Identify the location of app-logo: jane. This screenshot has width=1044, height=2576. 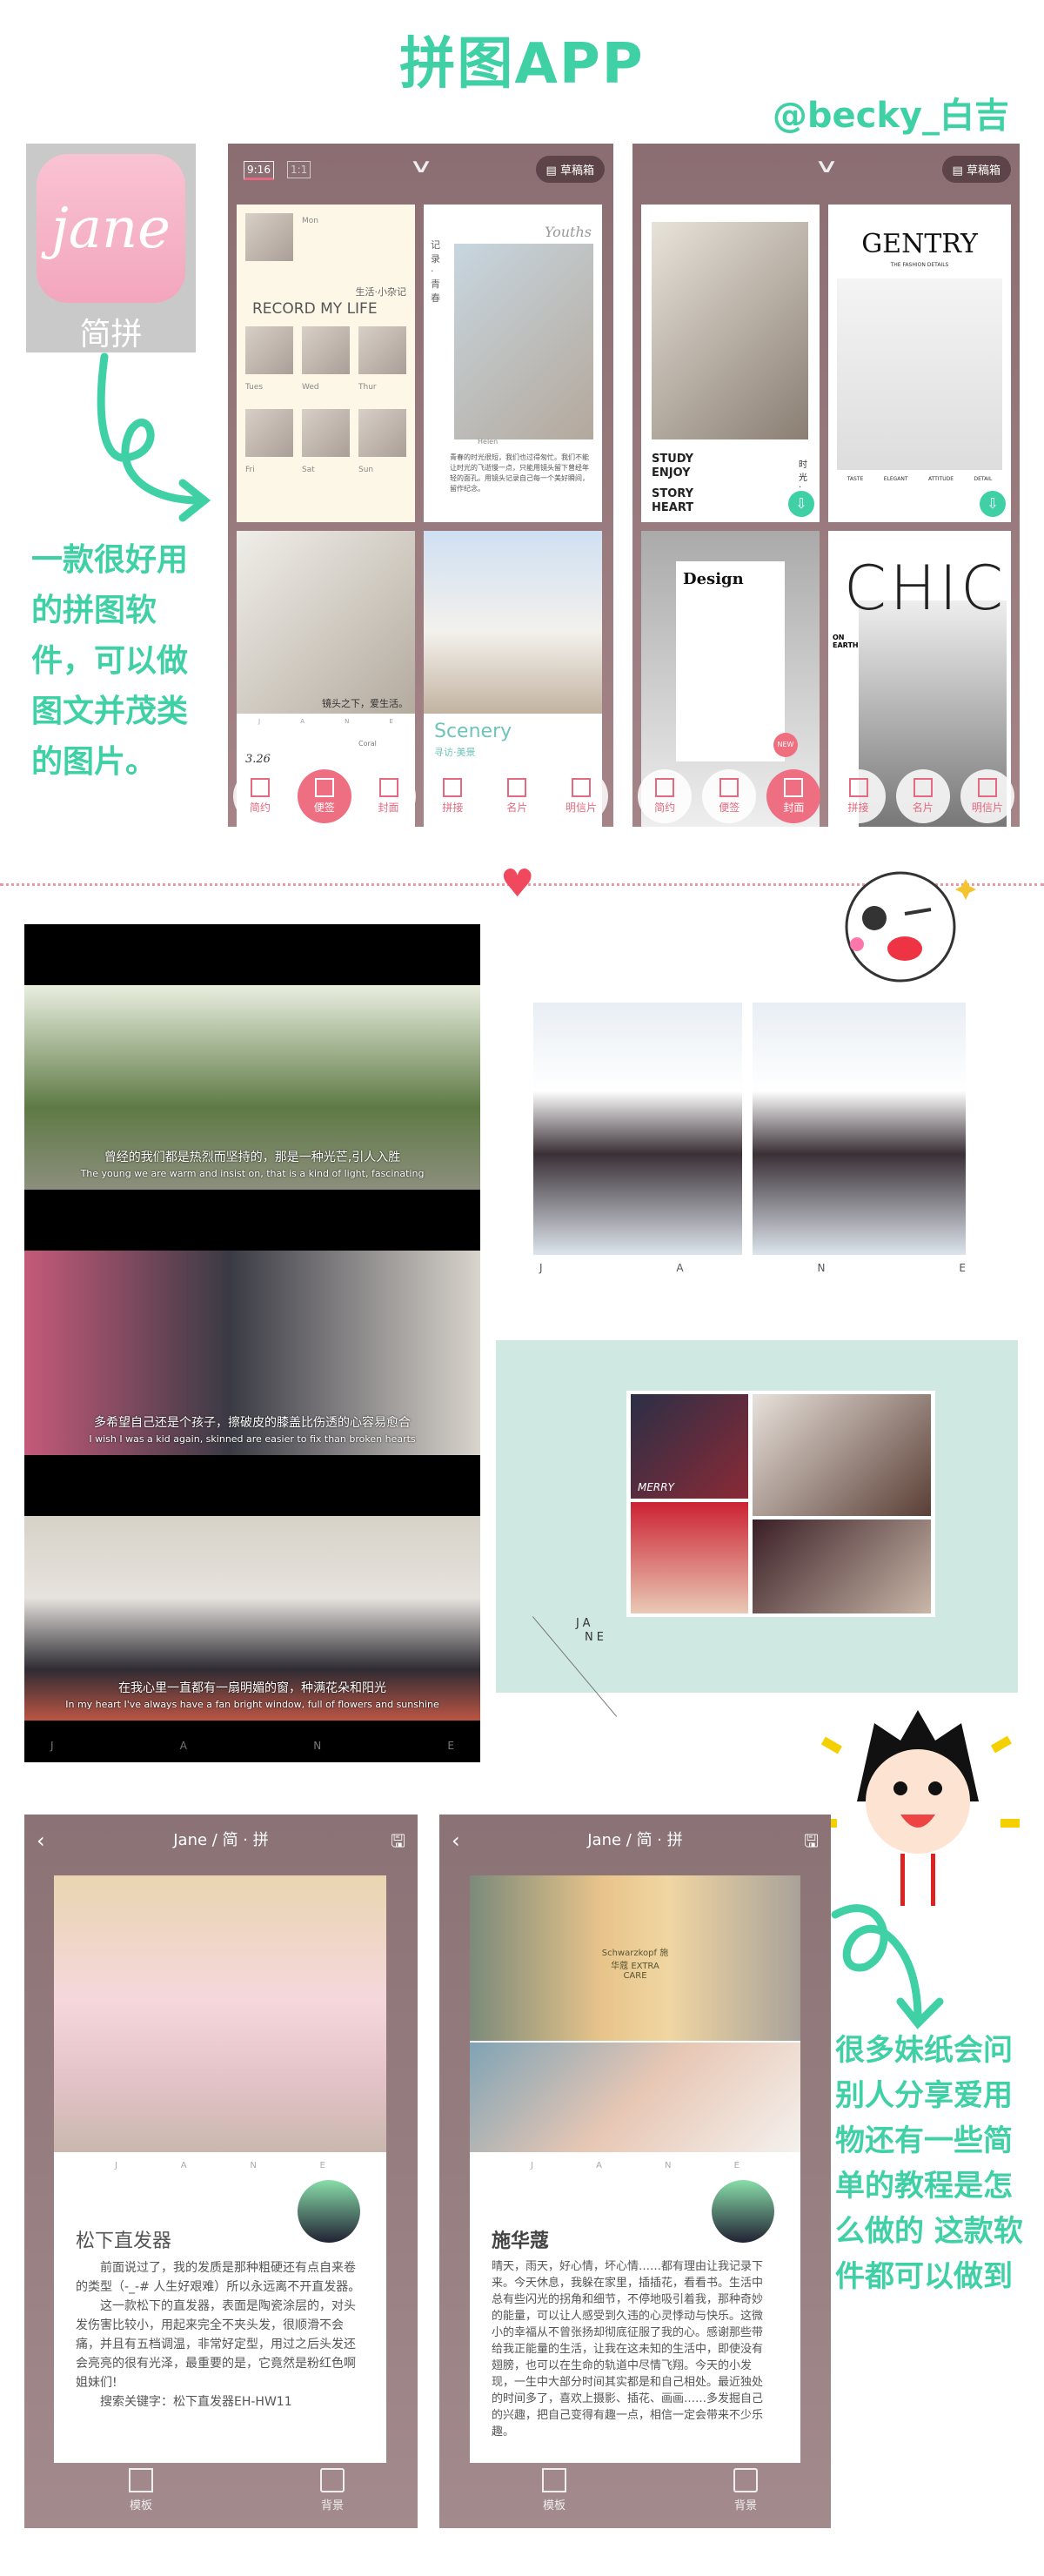
(111, 228).